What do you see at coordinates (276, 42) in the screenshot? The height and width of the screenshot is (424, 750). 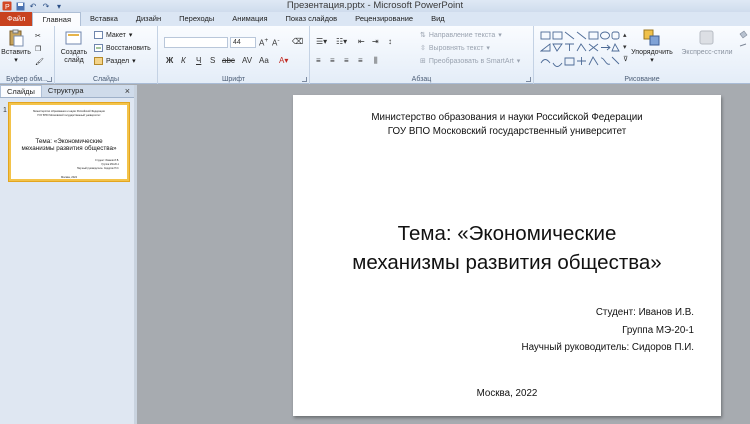 I see `shrink-font-icon: A-` at bounding box center [276, 42].